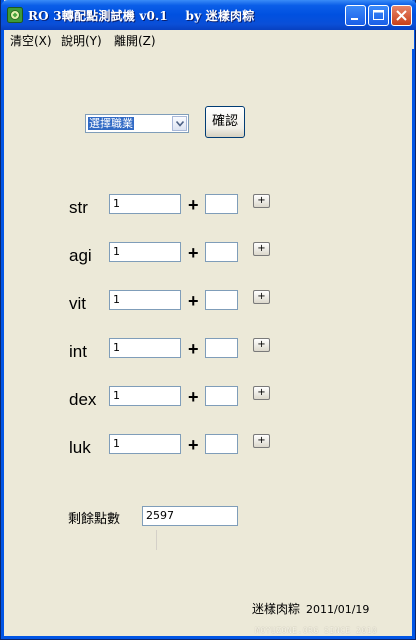 Image resolution: width=416 pixels, height=640 pixels. I want to click on stat-row-agi: agi 1 + +, so click(208, 255).